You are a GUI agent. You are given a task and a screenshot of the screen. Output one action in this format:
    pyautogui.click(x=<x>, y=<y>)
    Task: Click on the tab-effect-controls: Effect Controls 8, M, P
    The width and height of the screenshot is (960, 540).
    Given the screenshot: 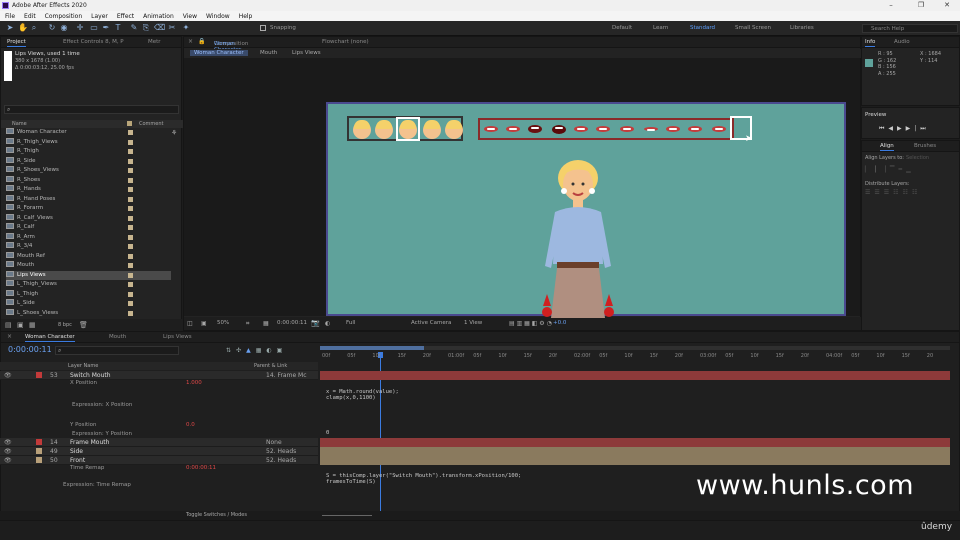 What is the action you would take?
    pyautogui.click(x=93, y=42)
    